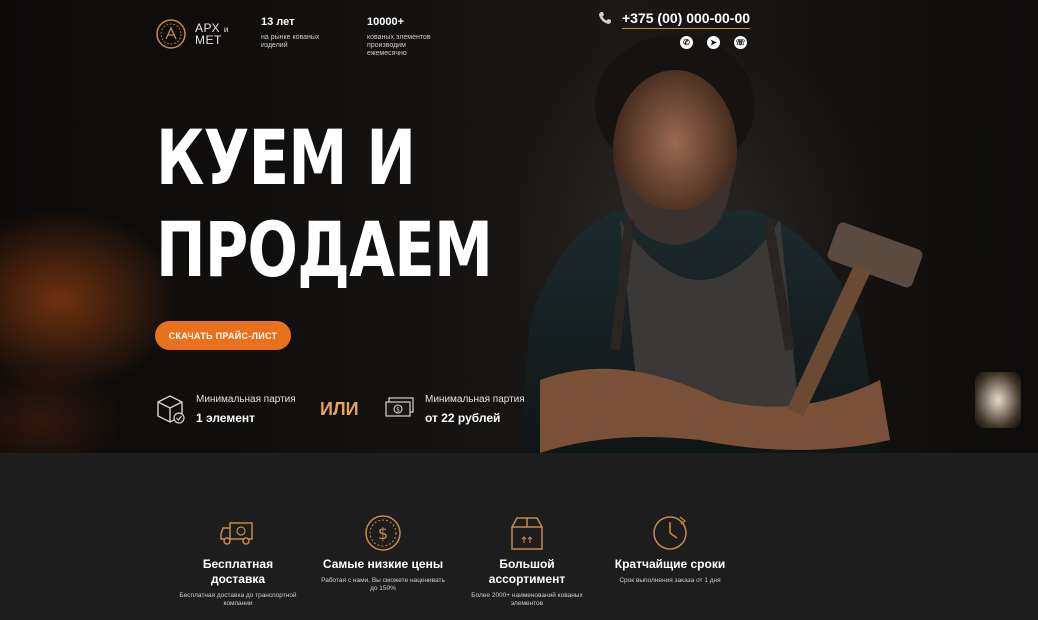 Image resolution: width=1038 pixels, height=620 pixels. I want to click on download-price-list-button: СКАЧАТЬ ПРАЙС-ЛИСТ, so click(223, 335).